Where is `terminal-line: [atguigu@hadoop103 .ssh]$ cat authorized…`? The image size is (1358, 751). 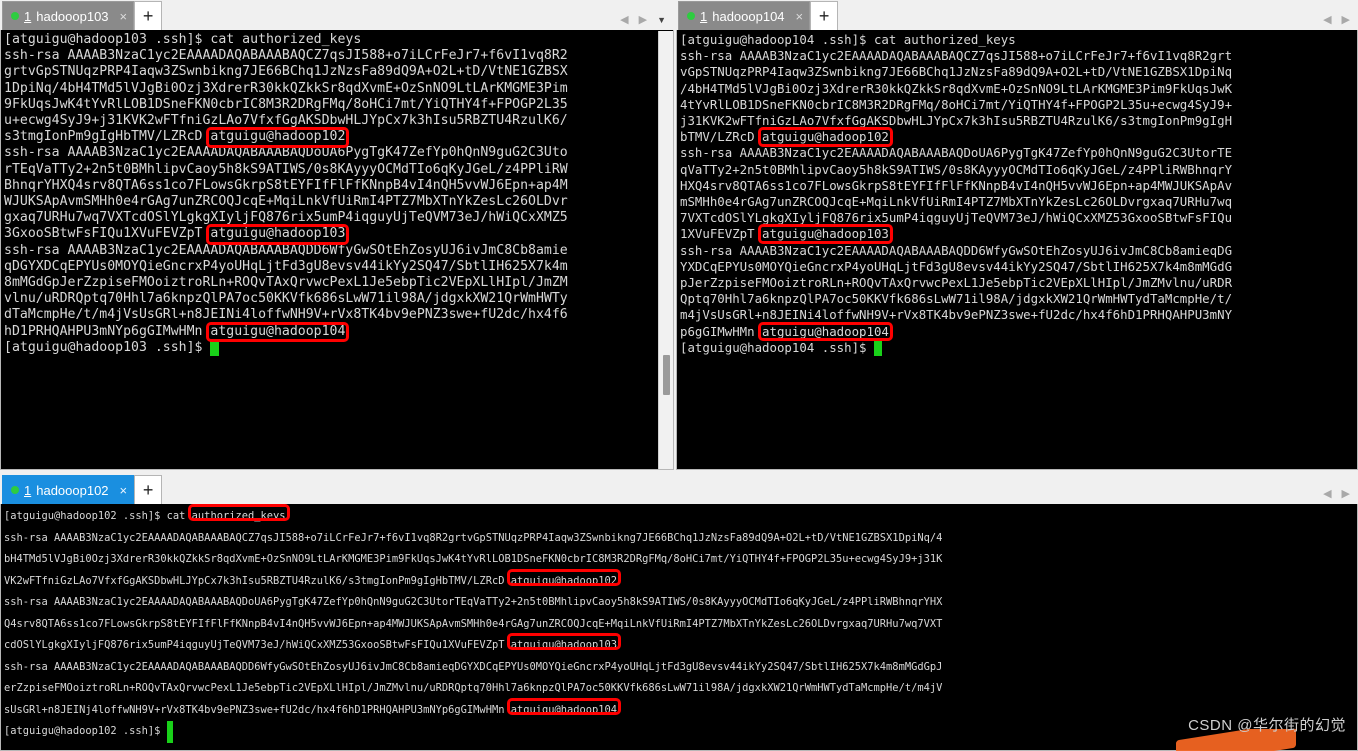 terminal-line: [atguigu@hadoop103 .ssh]$ cat authorized… is located at coordinates (183, 39).